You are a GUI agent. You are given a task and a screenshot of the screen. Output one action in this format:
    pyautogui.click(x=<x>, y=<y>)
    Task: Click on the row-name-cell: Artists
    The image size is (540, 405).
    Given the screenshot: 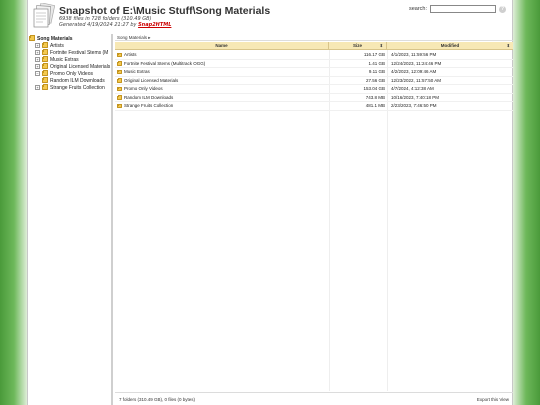 What is the action you would take?
    pyautogui.click(x=223, y=55)
    